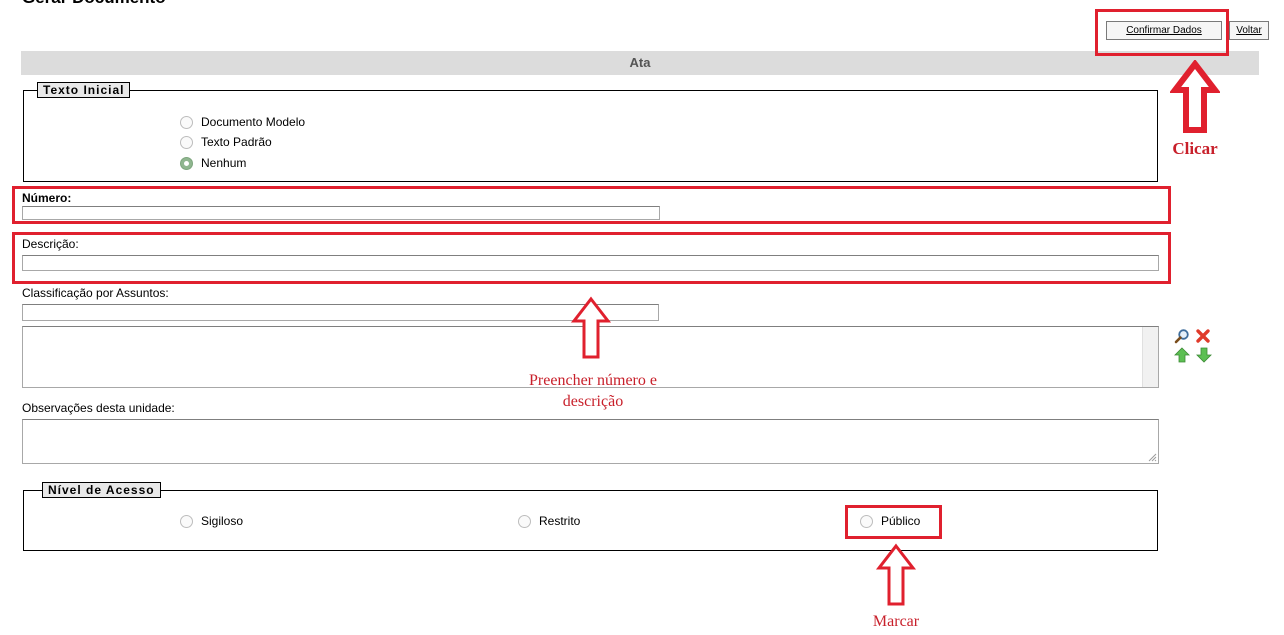  What do you see at coordinates (98, 408) in the screenshot?
I see `observacoes-label: Observações desta unidade:` at bounding box center [98, 408].